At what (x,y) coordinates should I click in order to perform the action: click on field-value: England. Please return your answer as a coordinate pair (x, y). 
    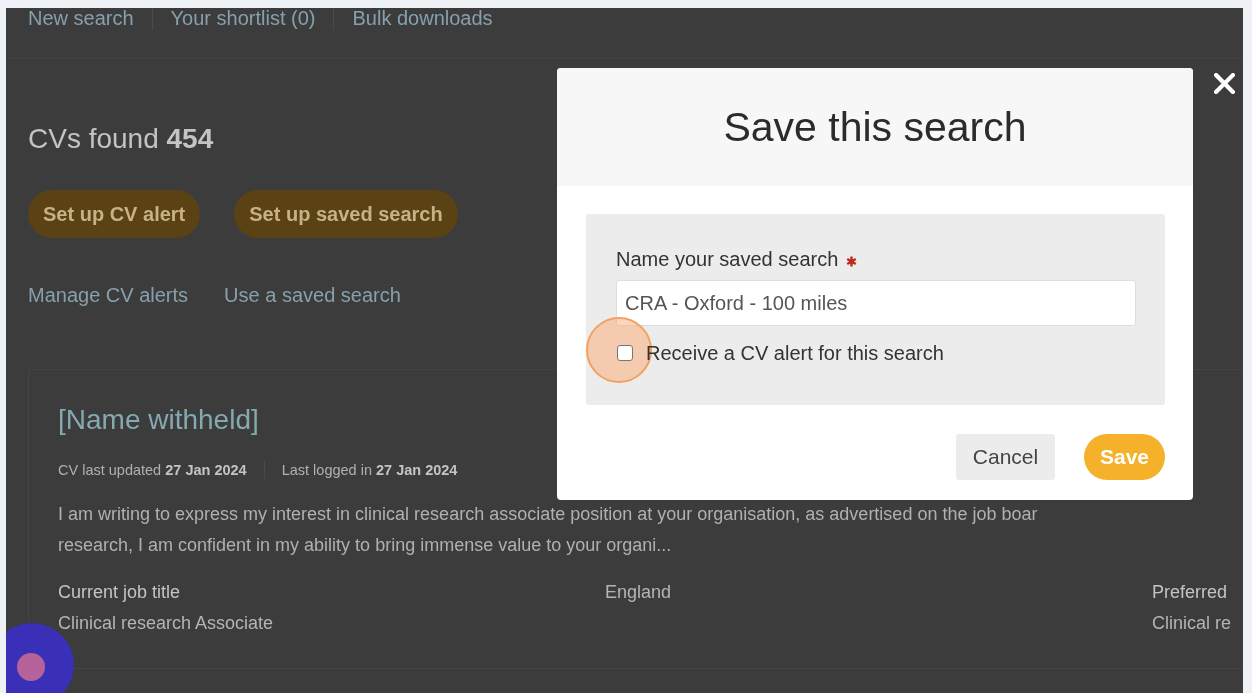
    Looking at the image, I should click on (638, 592).